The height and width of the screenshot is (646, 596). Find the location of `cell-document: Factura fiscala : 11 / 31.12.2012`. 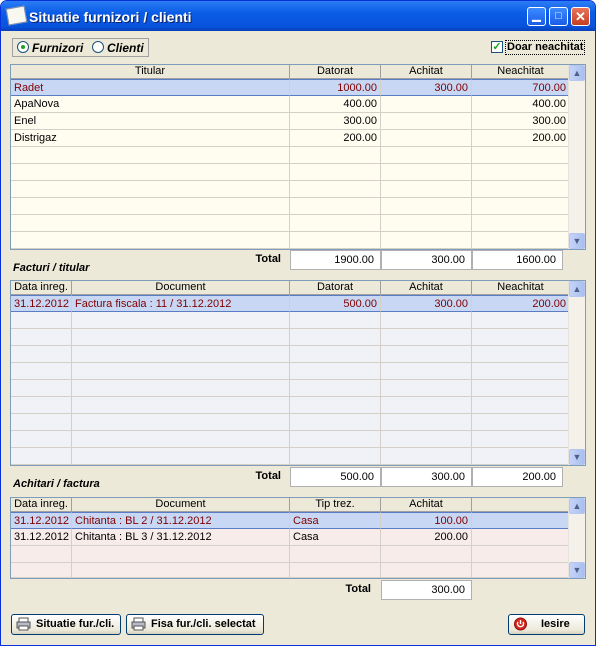

cell-document: Factura fiscala : 11 / 31.12.2012 is located at coordinates (181, 303).